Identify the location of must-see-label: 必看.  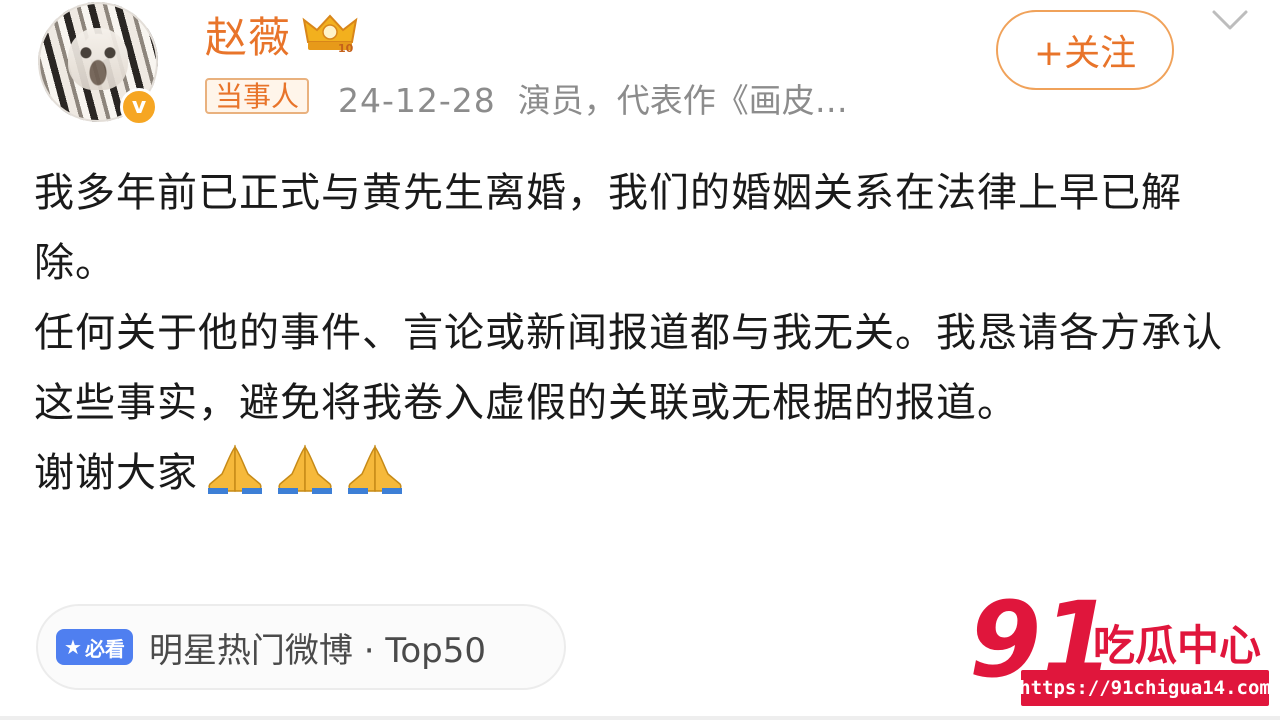
(104, 648).